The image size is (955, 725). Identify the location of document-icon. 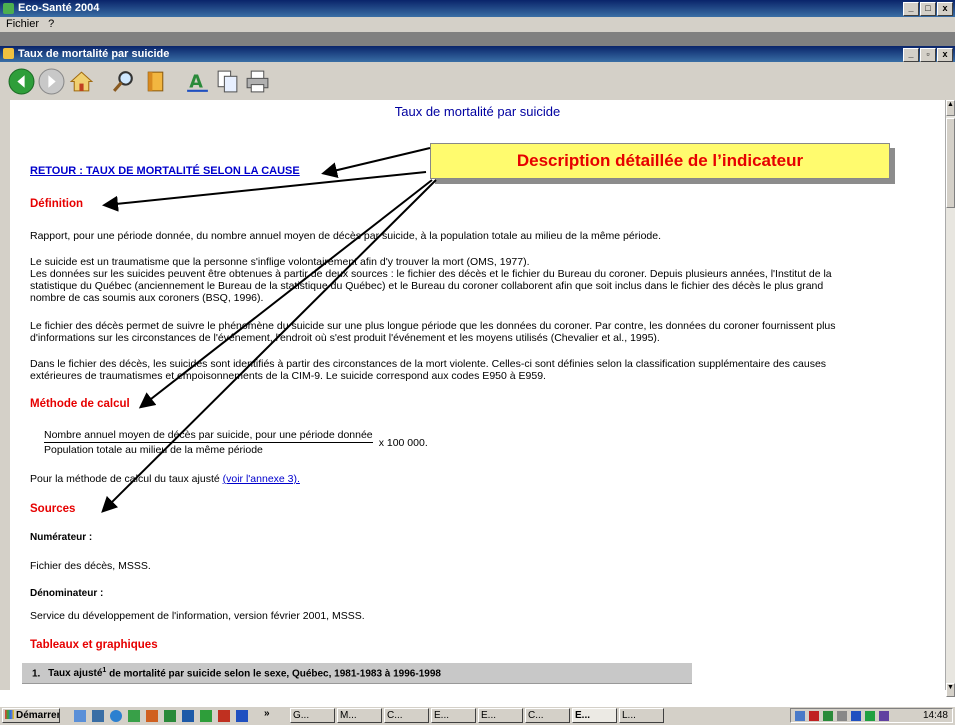
(8, 53).